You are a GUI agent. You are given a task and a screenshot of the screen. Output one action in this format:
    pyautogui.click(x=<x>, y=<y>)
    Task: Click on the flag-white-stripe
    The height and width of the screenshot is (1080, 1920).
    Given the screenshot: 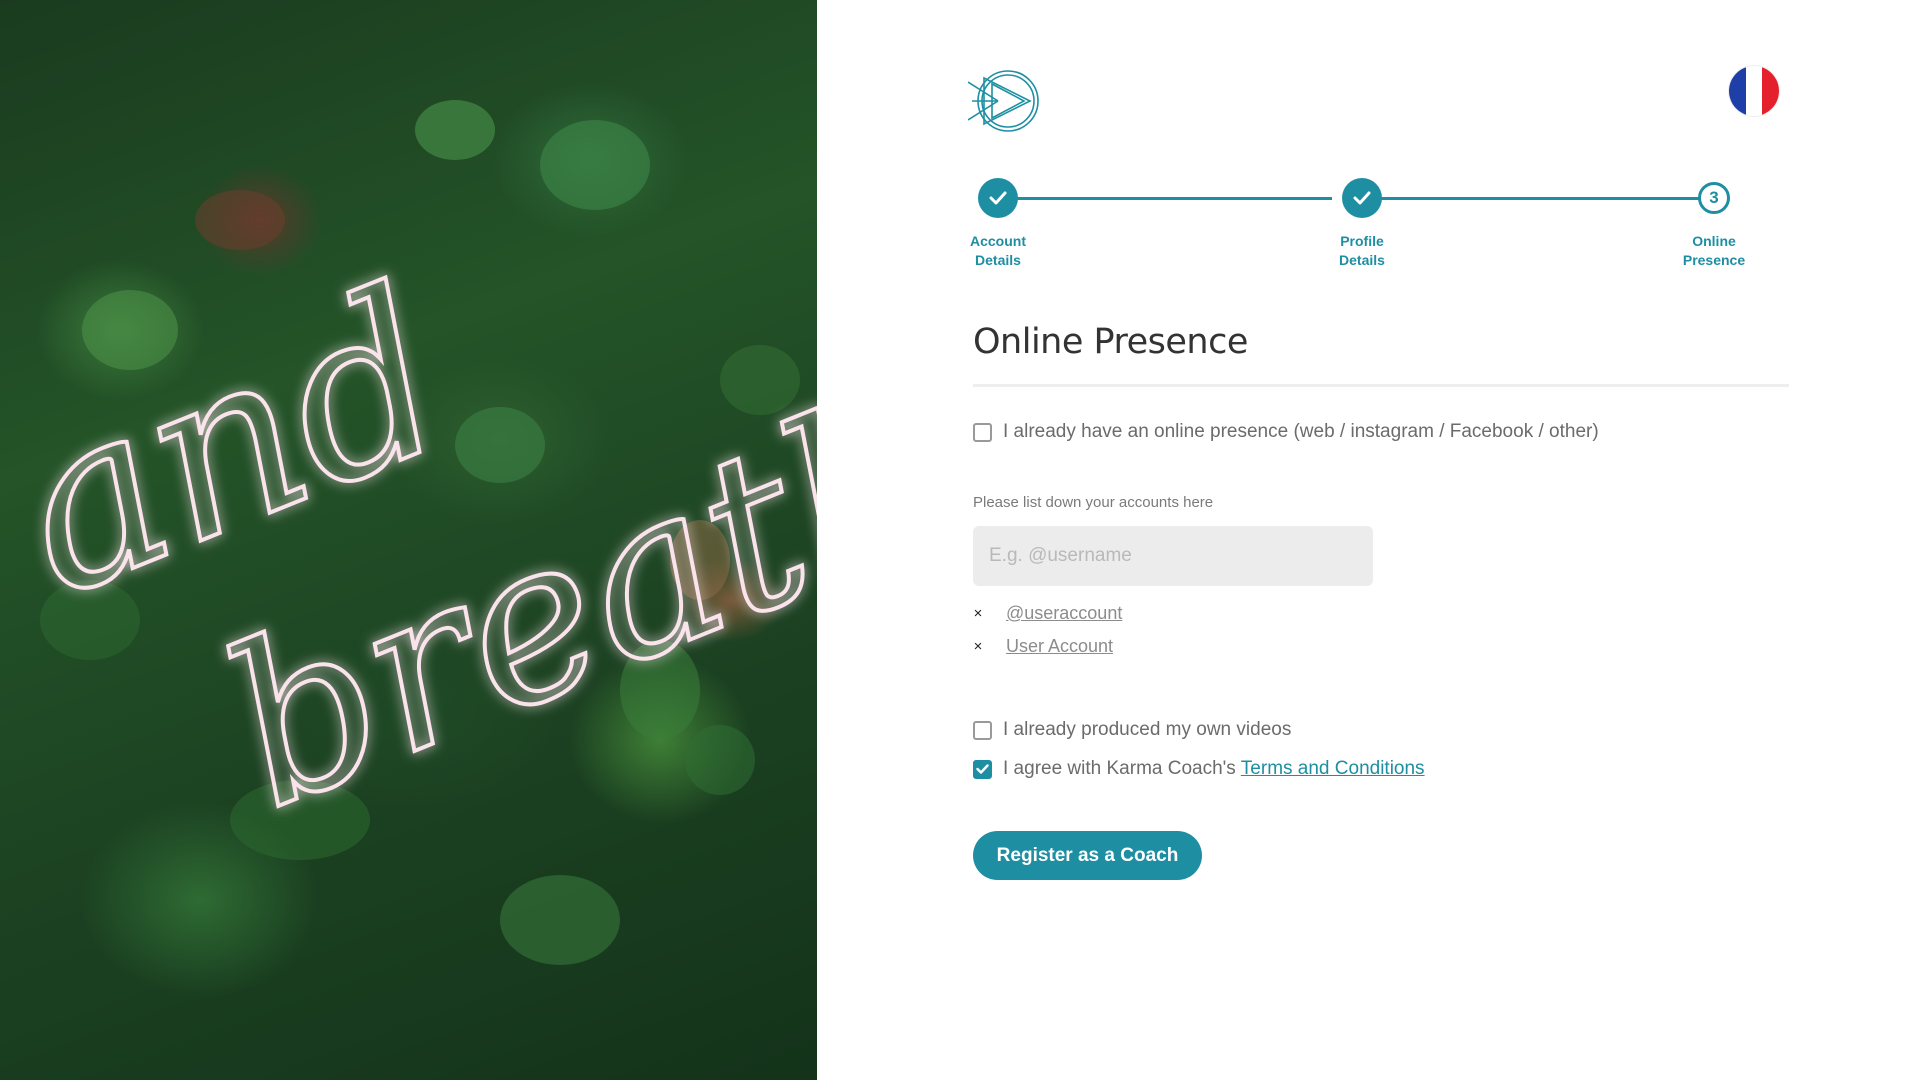 What is the action you would take?
    pyautogui.click(x=1754, y=91)
    